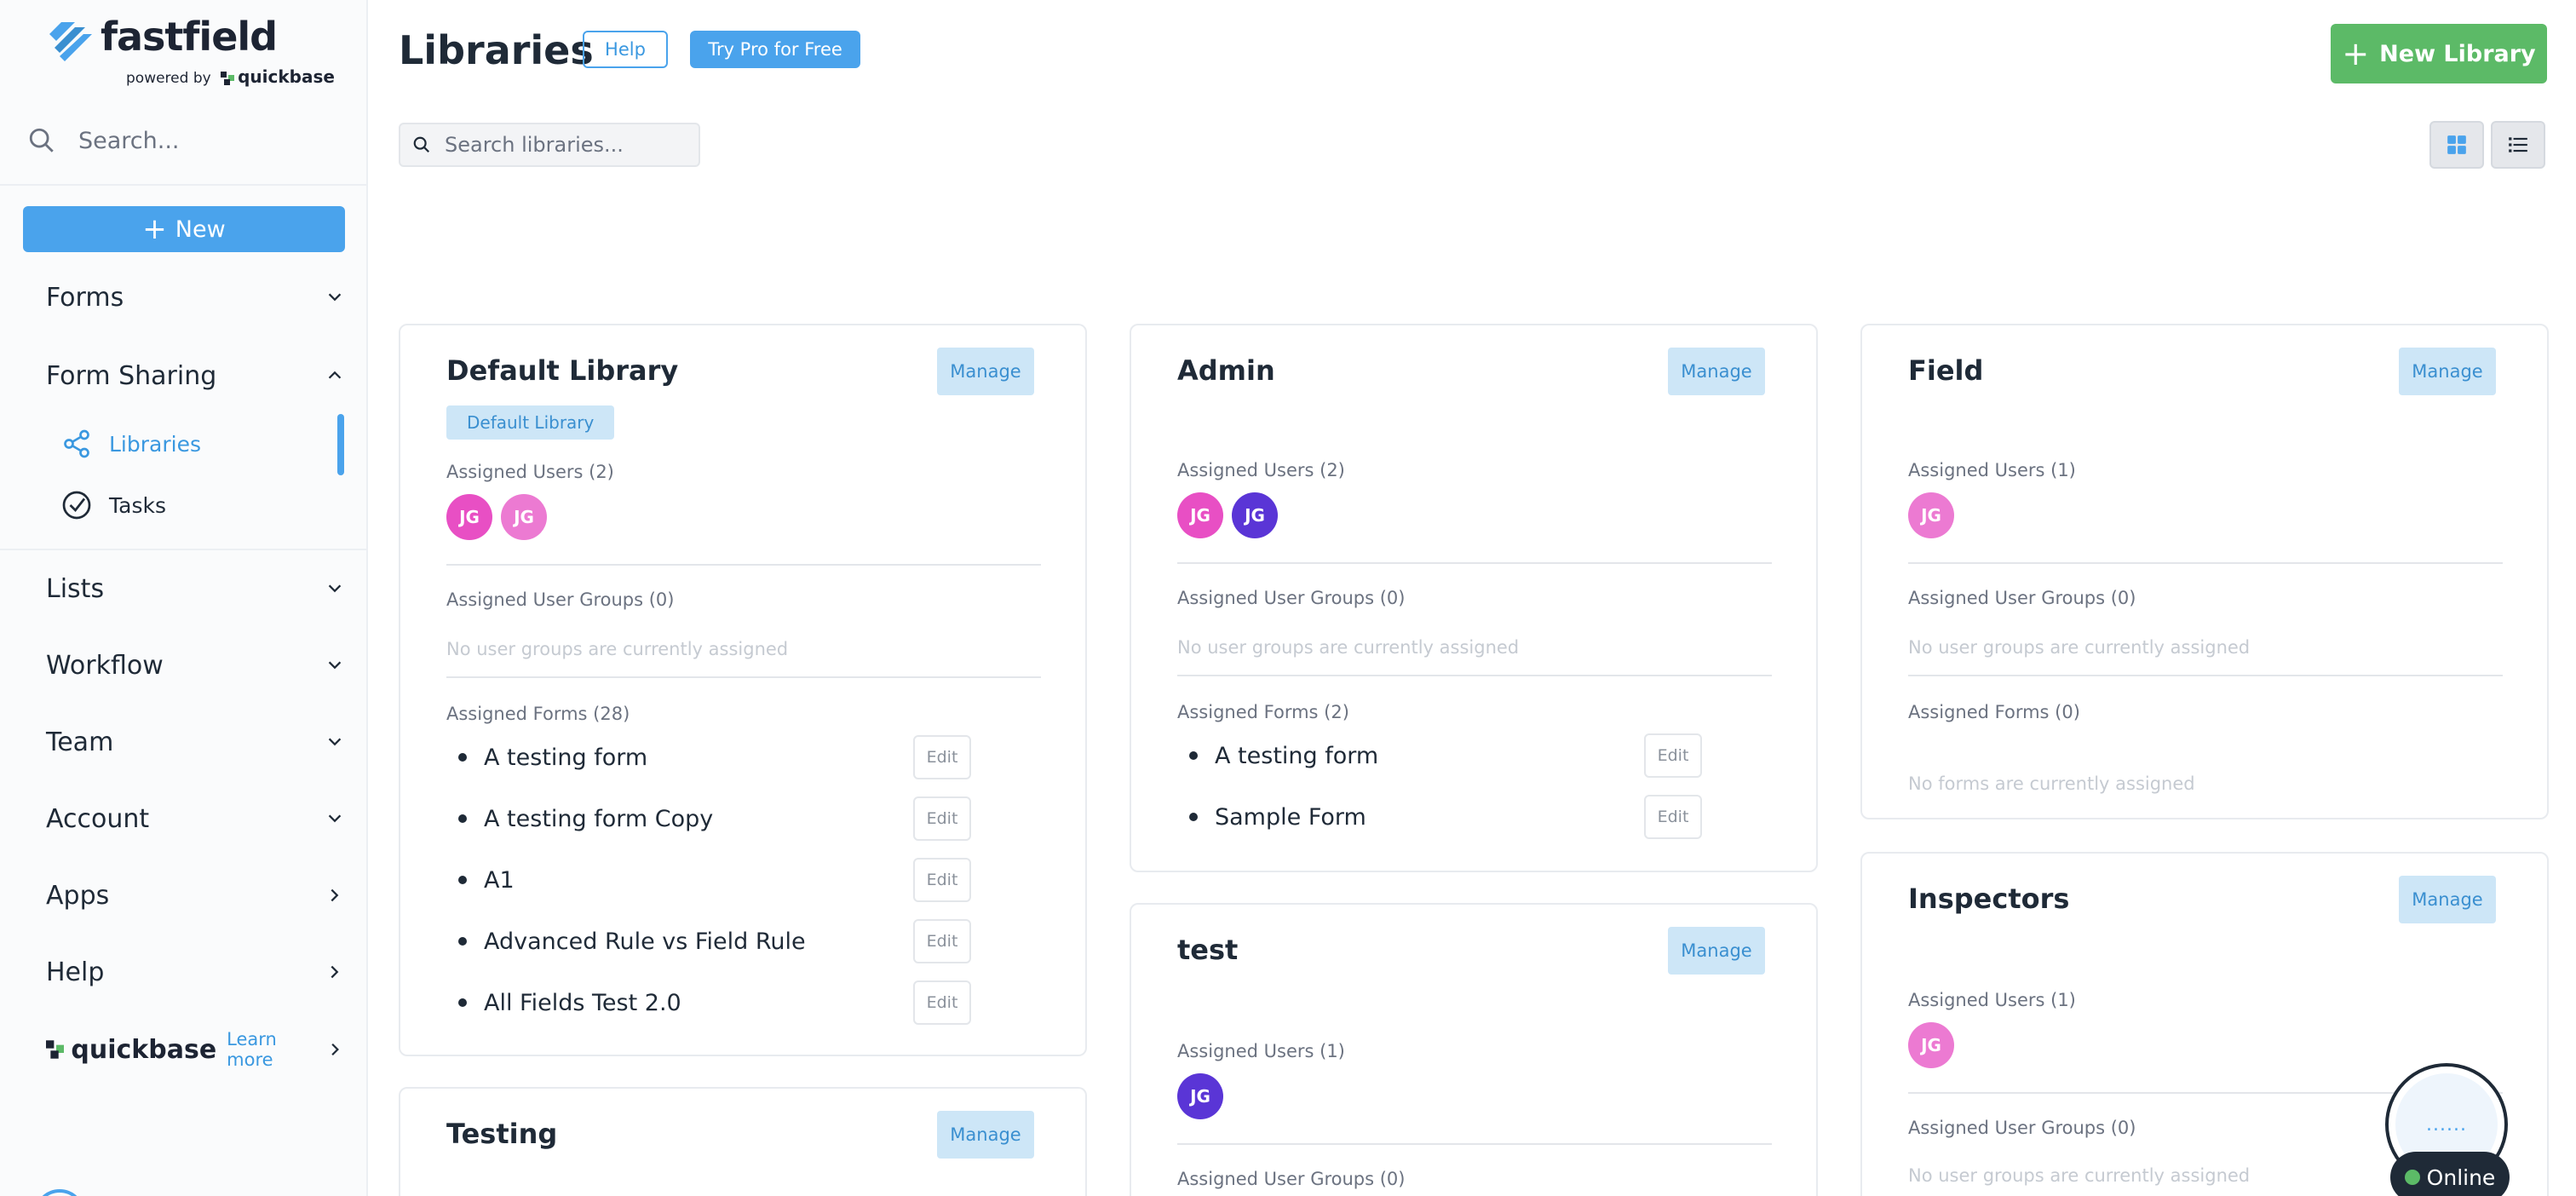 The height and width of the screenshot is (1196, 2576). I want to click on sidebar-item-team: Team, so click(195, 742).